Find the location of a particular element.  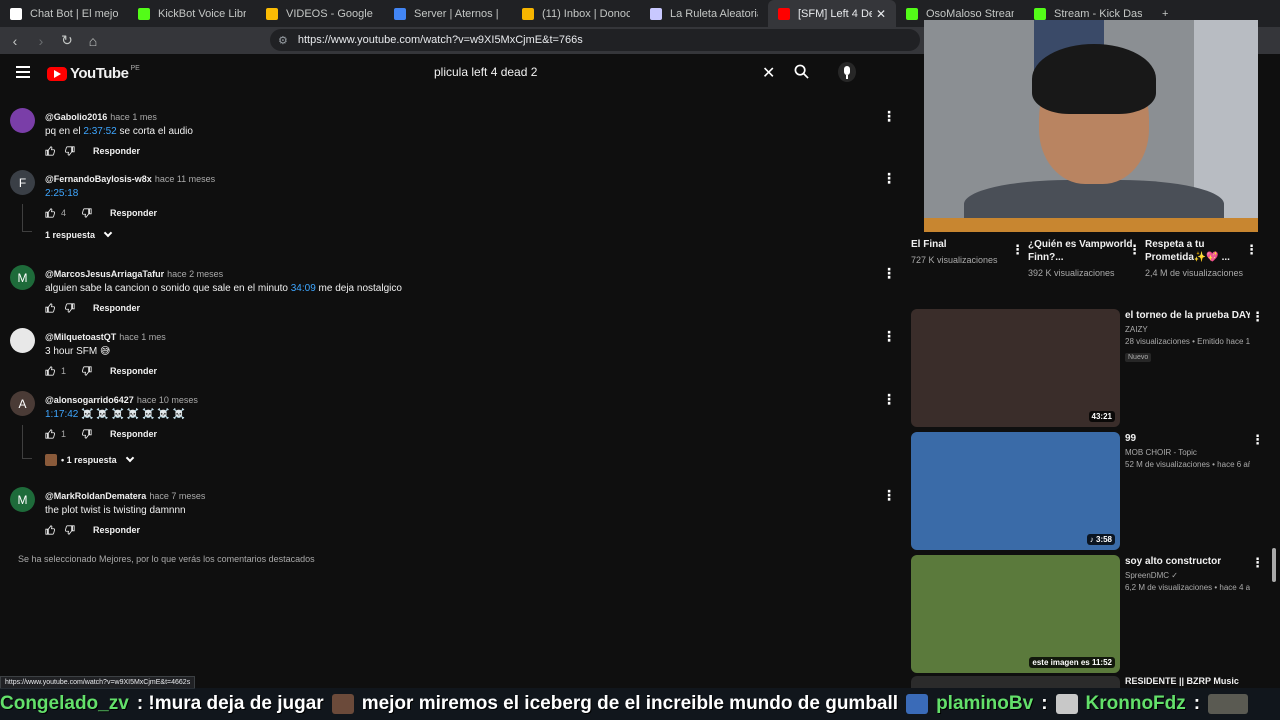

browser-tab: [SFM] Left 4 Dead Wi✕ is located at coordinates (832, 13).